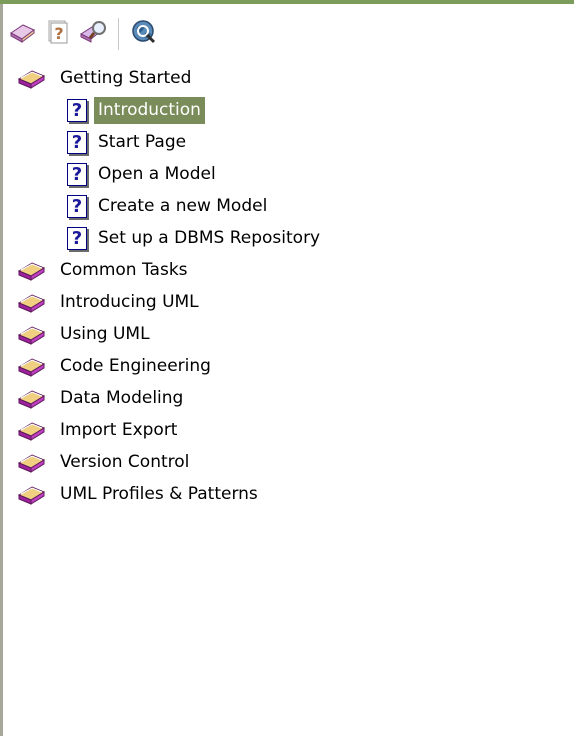  I want to click on tree-item-label: Introduction, so click(149, 110).